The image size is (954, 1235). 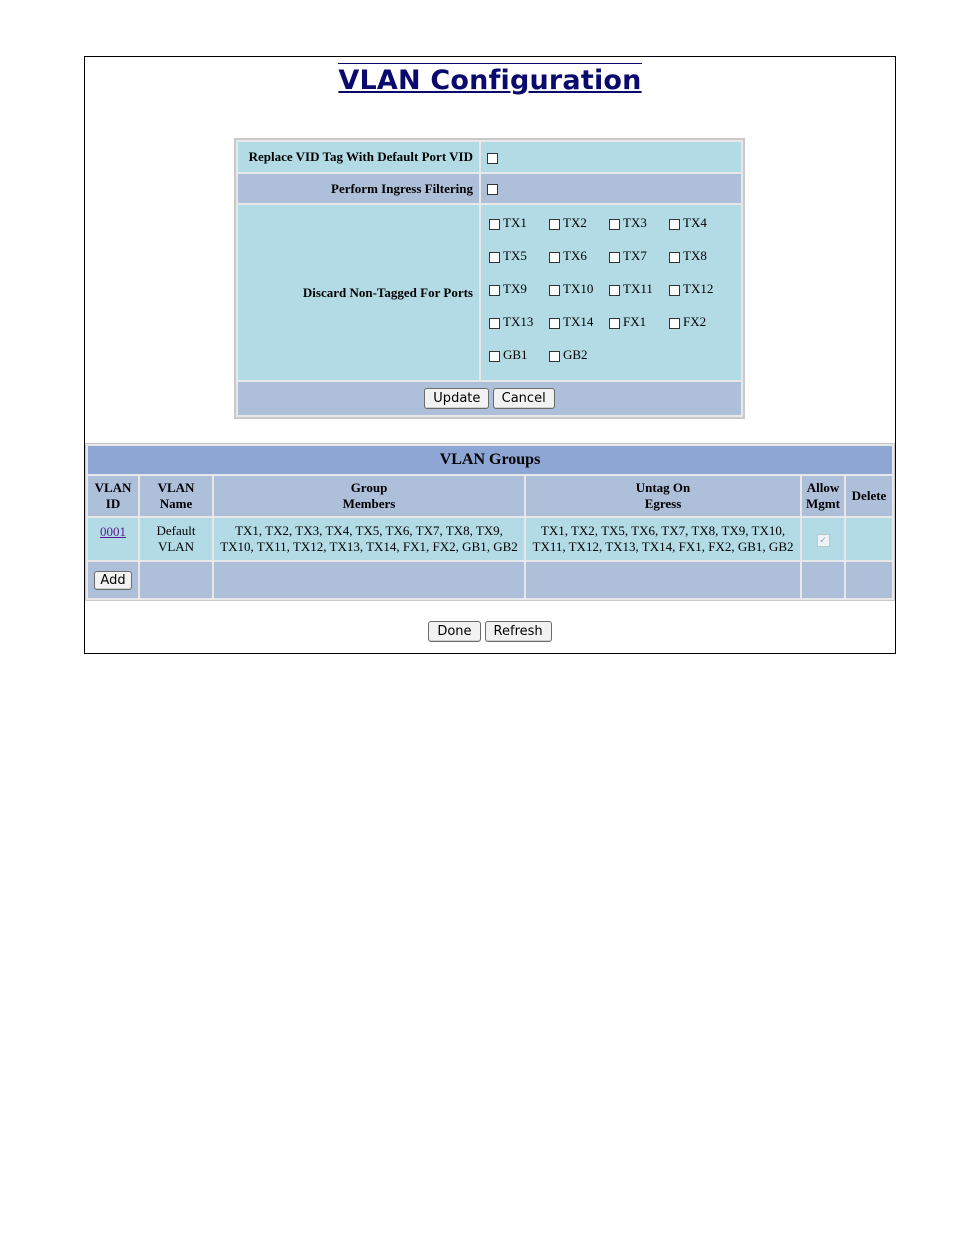 I want to click on port-label: TX12, so click(x=698, y=288).